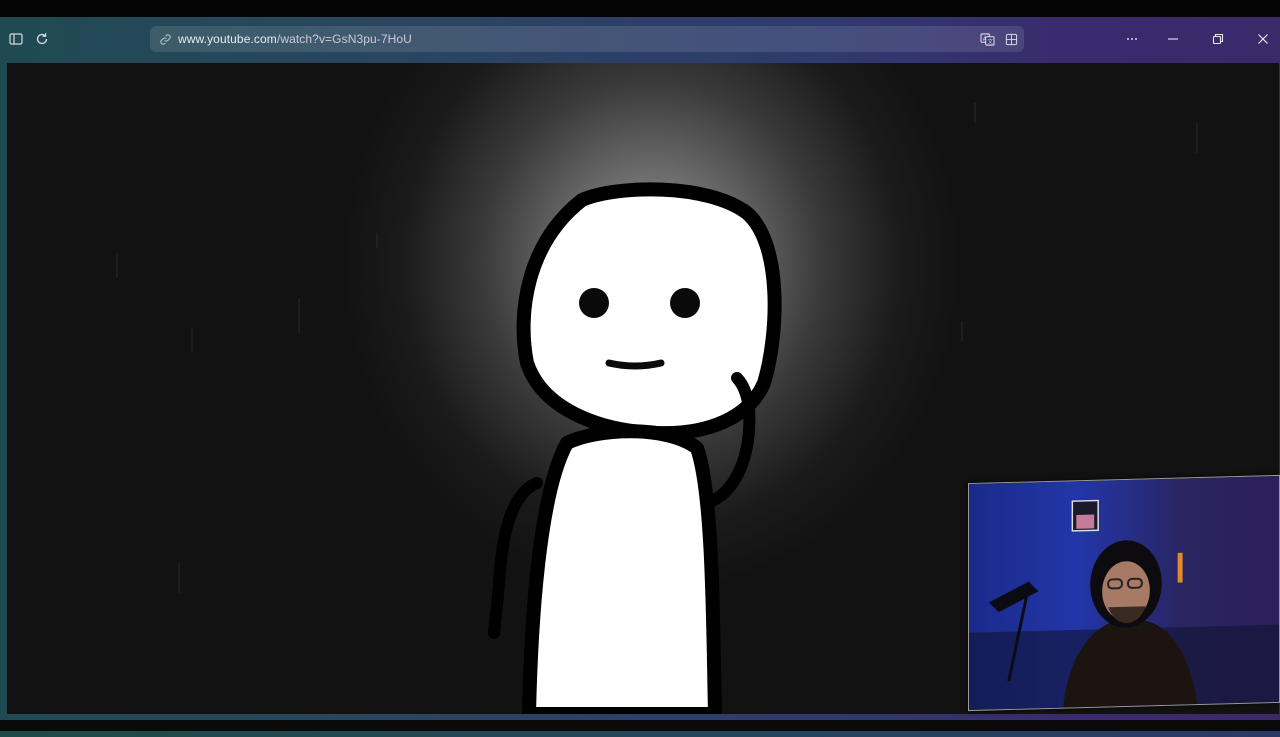  What do you see at coordinates (622, 569) in the screenshot?
I see `figure-body` at bounding box center [622, 569].